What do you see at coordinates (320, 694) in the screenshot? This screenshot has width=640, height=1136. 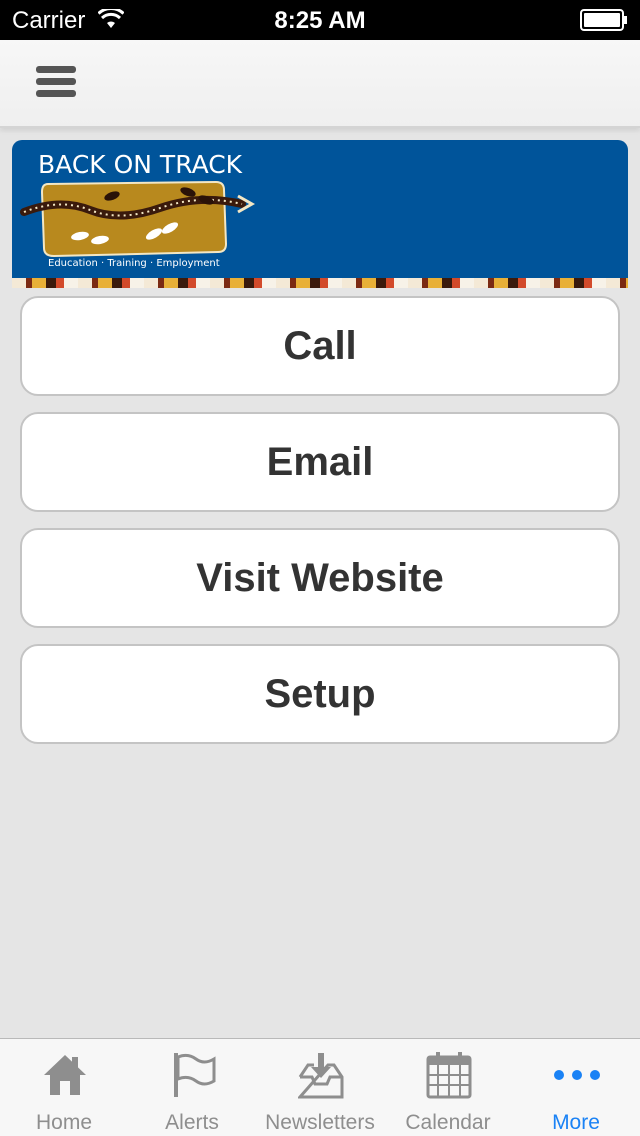 I see `setup-button: Setup` at bounding box center [320, 694].